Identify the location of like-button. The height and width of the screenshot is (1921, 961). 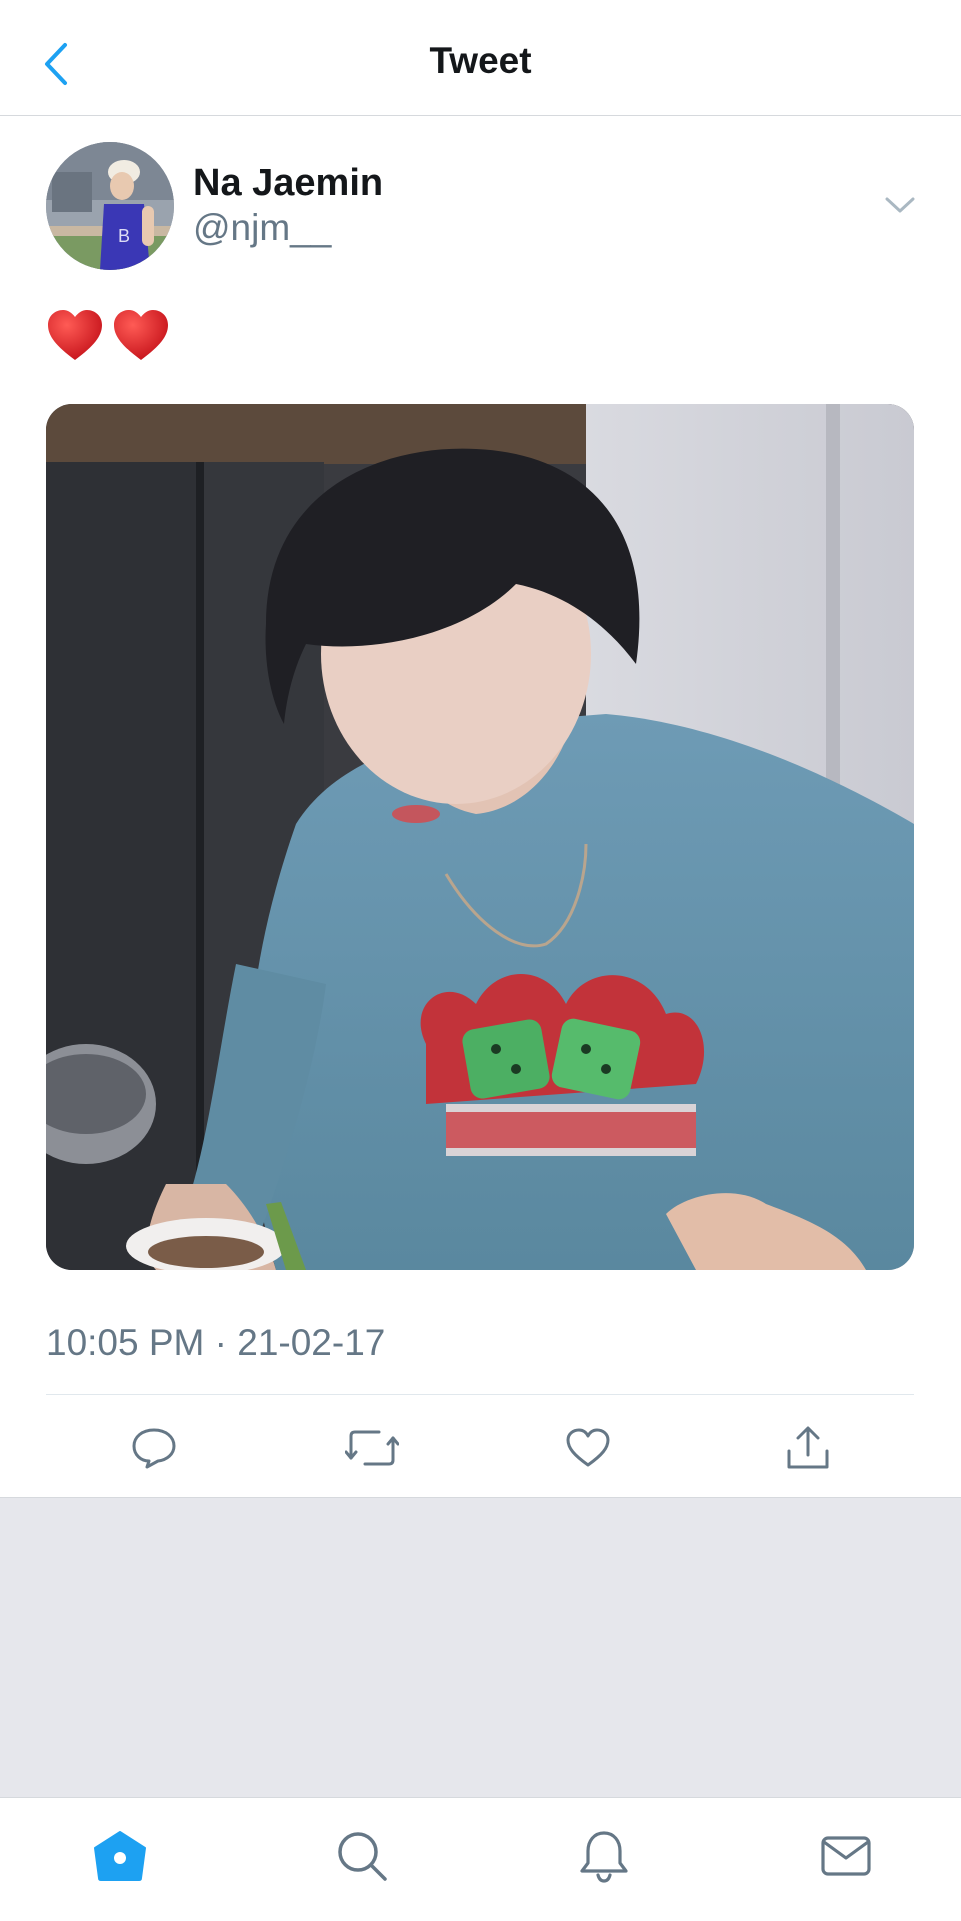
(588, 1448).